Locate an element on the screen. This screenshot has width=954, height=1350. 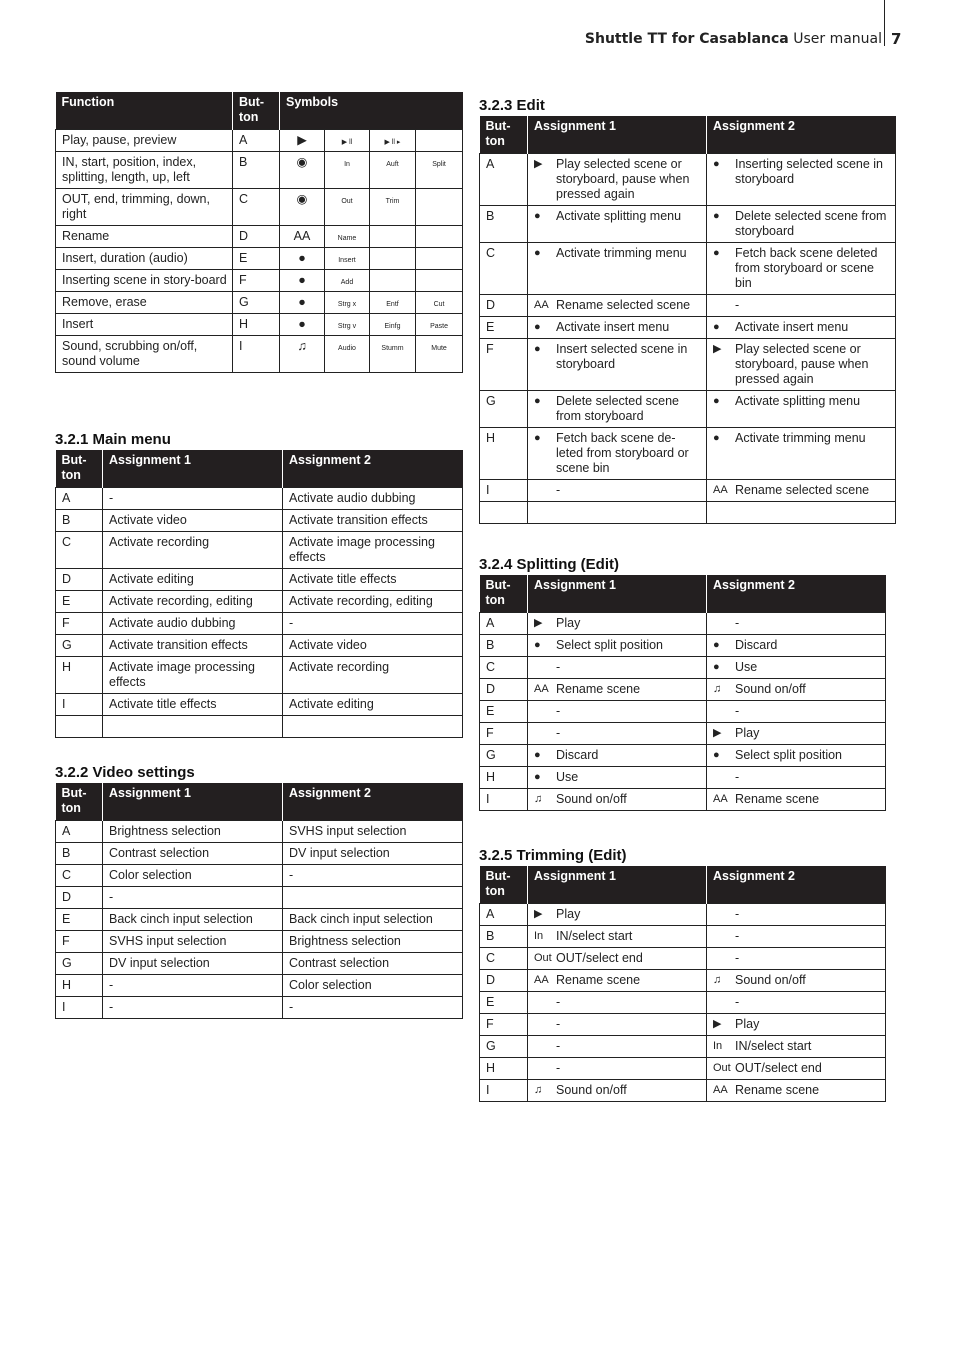
assignment-2-cell: Activate audio dubbing is located at coordinates (372, 498).